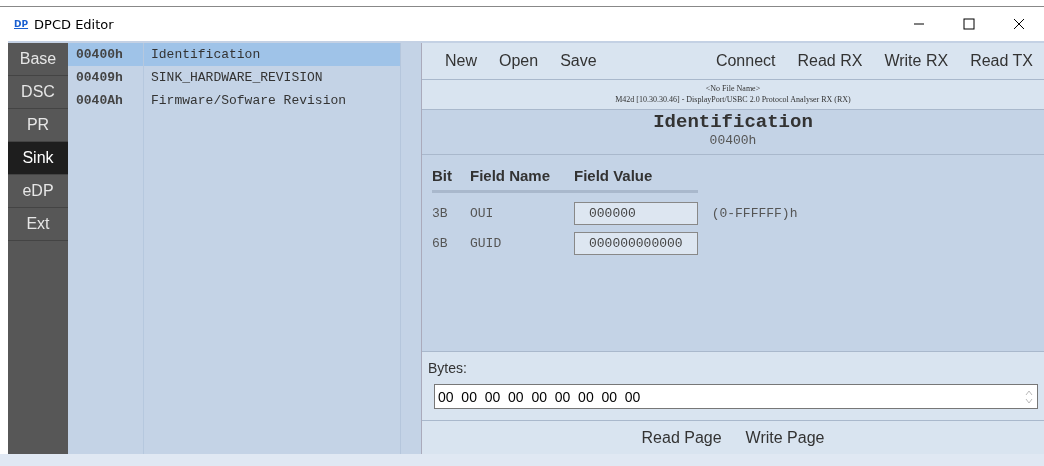 The height and width of the screenshot is (466, 1044). I want to click on register-row: 00409h SINK_HARDWARE_REVISION, so click(234, 77).